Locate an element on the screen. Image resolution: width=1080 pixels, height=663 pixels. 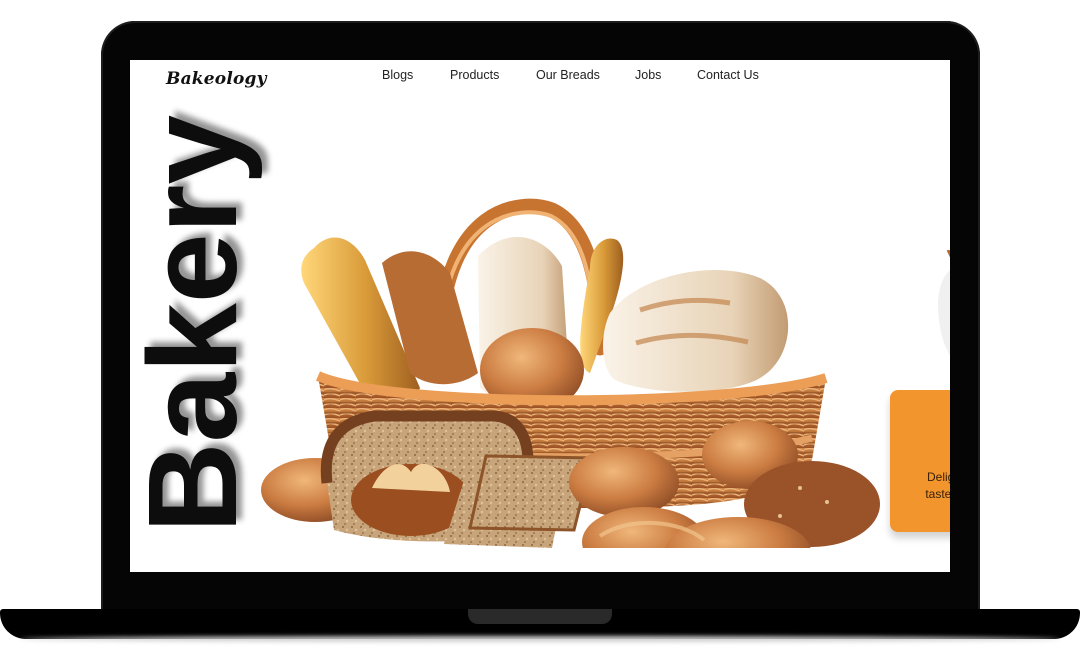
nav-products: Products is located at coordinates (480, 75).